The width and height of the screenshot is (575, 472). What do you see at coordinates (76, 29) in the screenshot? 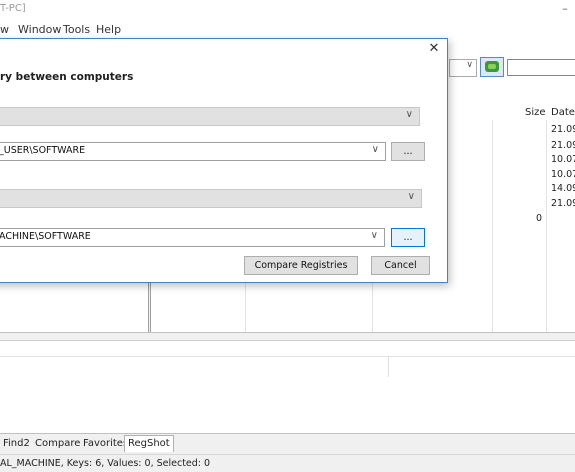
I see `menu-tools: Tools` at bounding box center [76, 29].